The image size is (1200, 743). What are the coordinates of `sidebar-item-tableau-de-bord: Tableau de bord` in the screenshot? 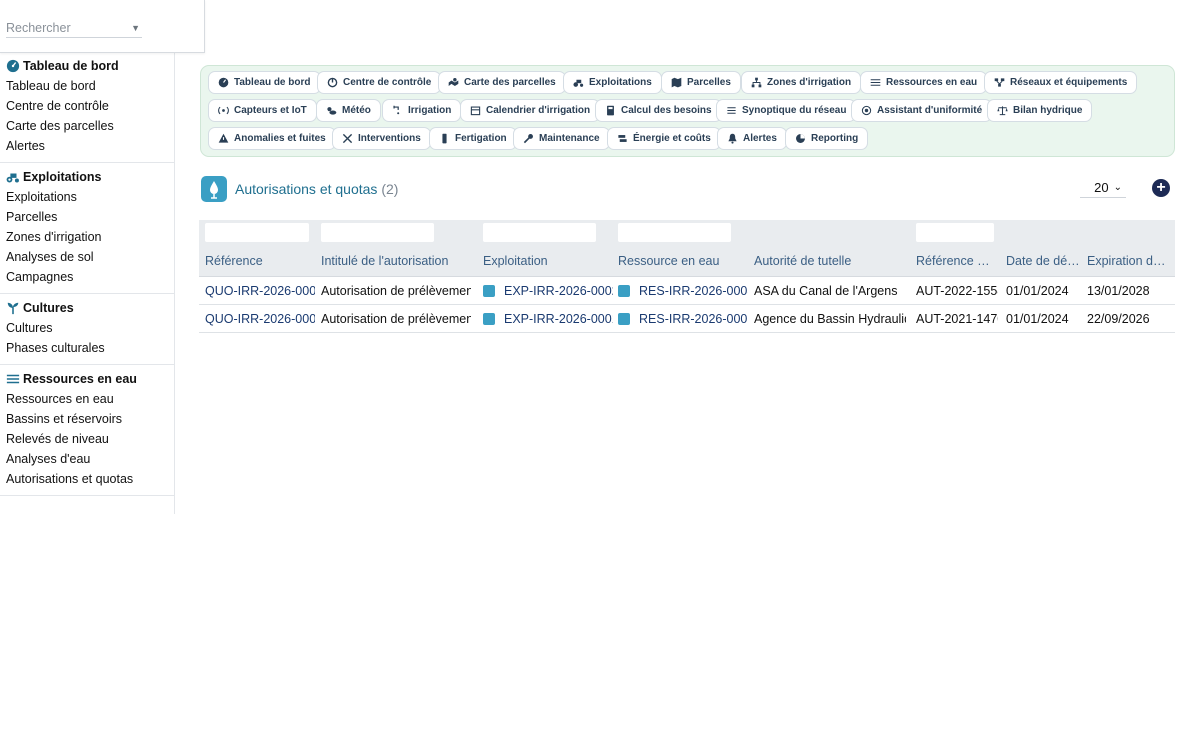 It's located at (87, 86).